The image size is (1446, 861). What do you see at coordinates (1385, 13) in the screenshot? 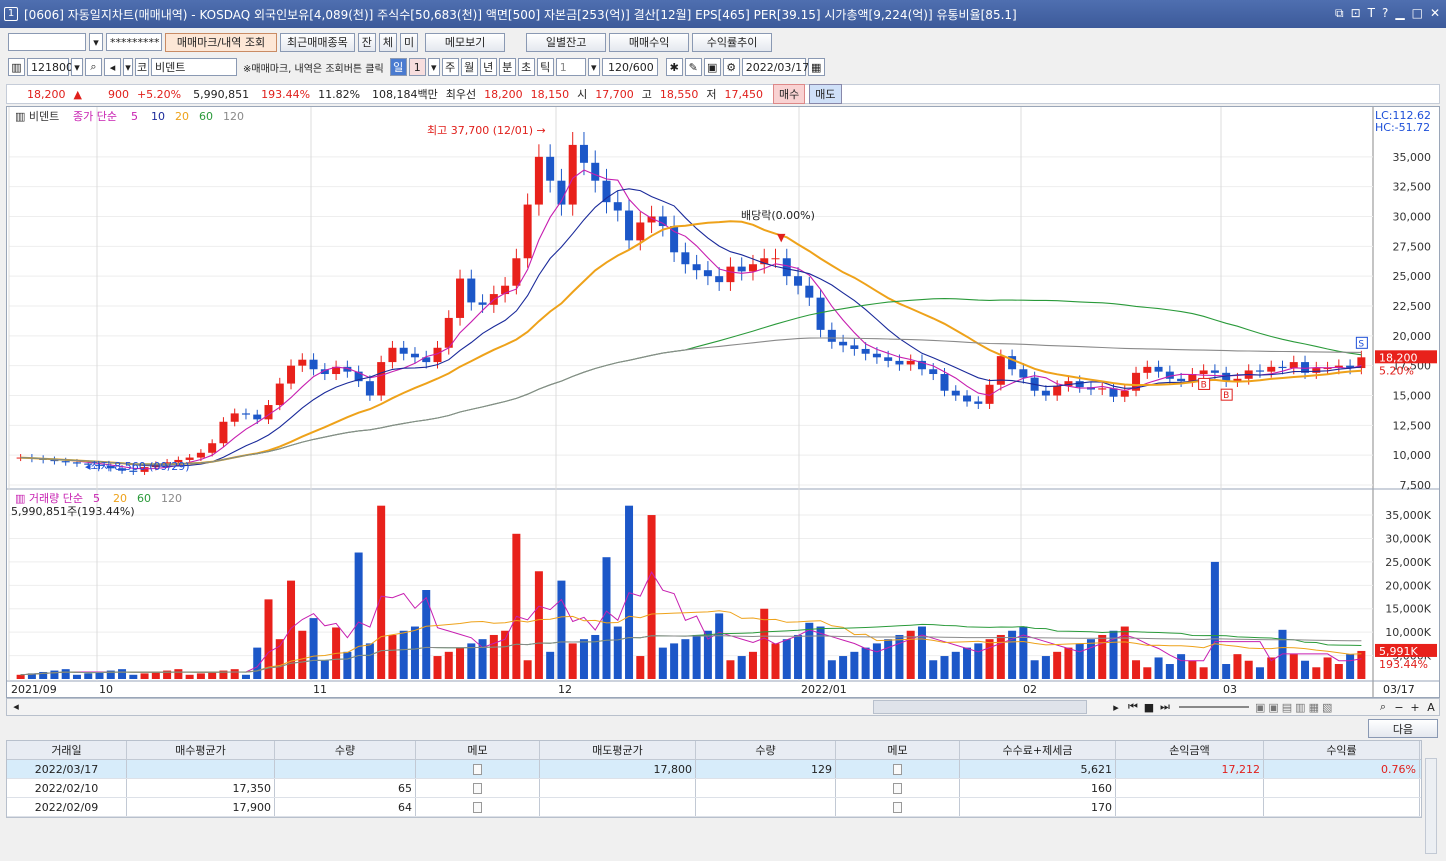
I see `help-icon: ?` at bounding box center [1385, 13].